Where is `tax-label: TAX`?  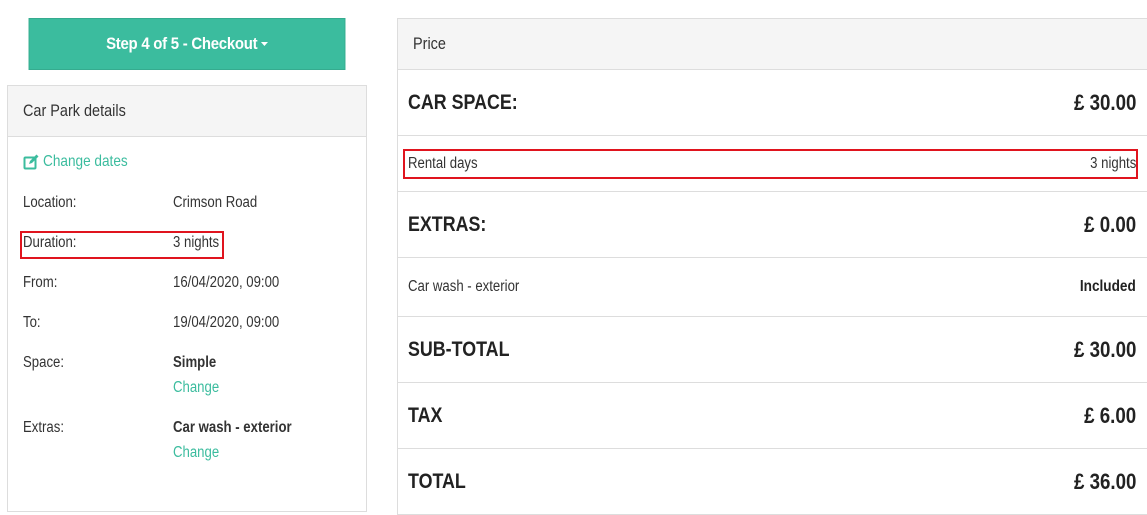 tax-label: TAX is located at coordinates (425, 415).